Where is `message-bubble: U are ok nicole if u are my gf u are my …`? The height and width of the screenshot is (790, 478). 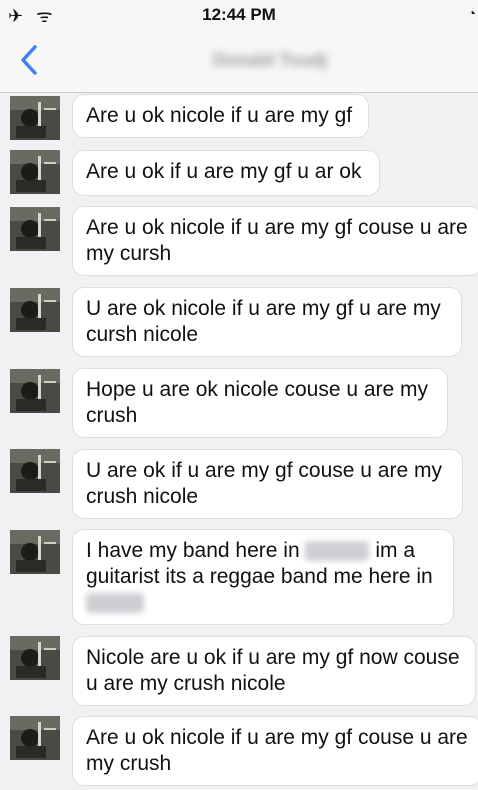 message-bubble: U are ok nicole if u are my gf u are my … is located at coordinates (267, 322).